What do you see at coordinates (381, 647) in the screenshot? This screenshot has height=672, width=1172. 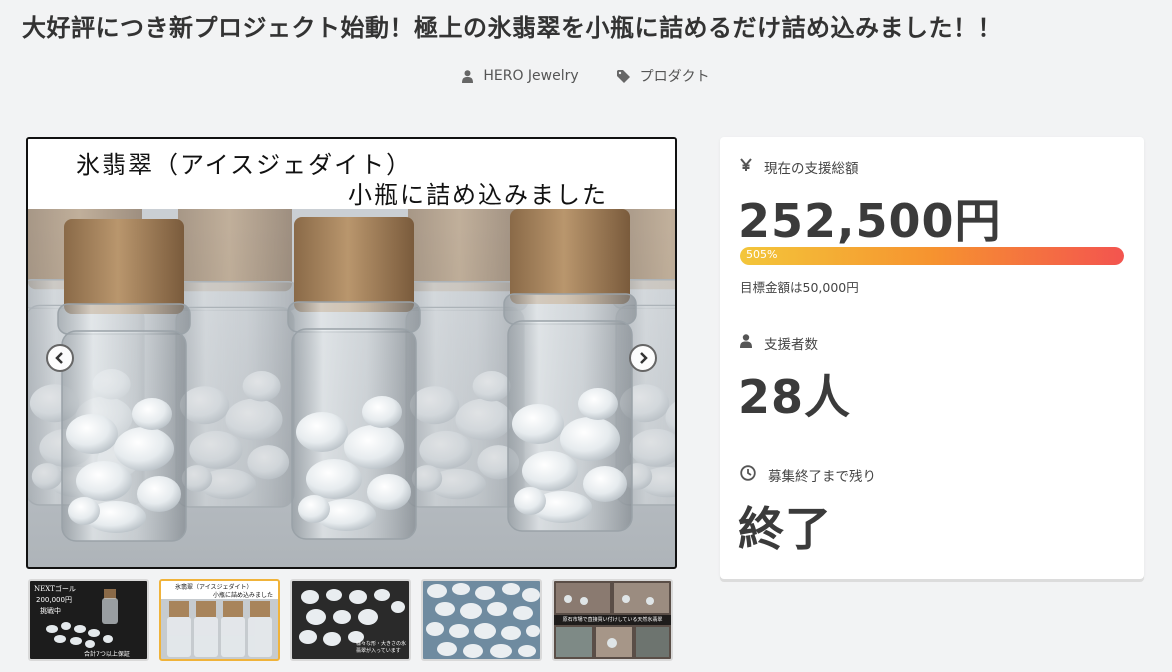 I see `thumb3-caption: 様々な形・大きさの氷翡翠が入っています` at bounding box center [381, 647].